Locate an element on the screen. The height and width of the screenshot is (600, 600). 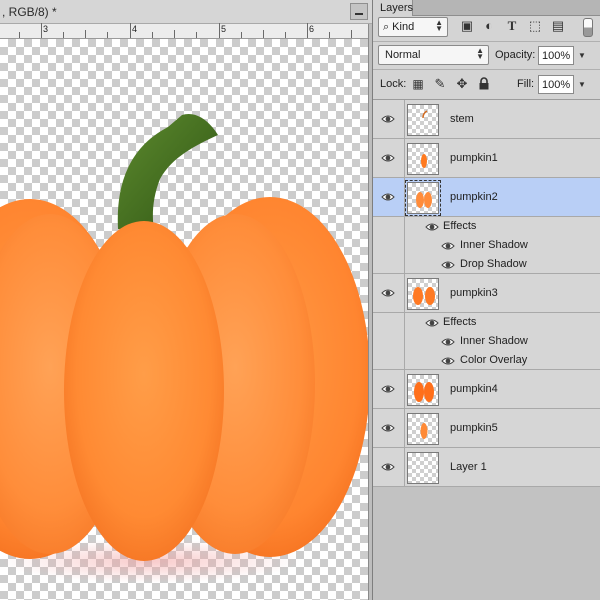
opacity-label: Opacity: is located at coordinates (515, 55).